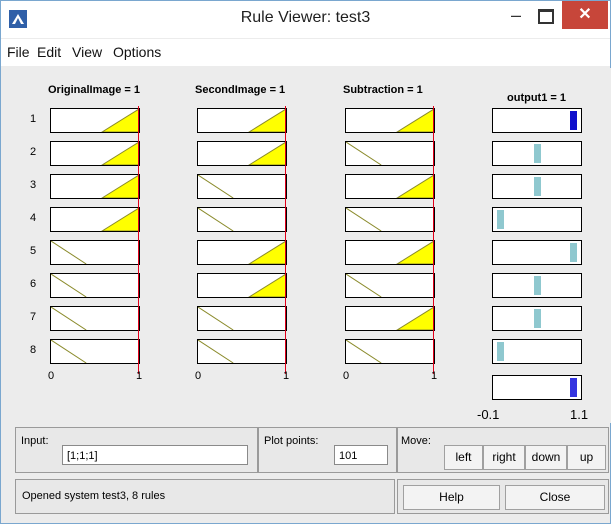 The height and width of the screenshot is (524, 611). Describe the element at coordinates (503, 496) in the screenshot. I see `action-panel: Help Close` at that location.